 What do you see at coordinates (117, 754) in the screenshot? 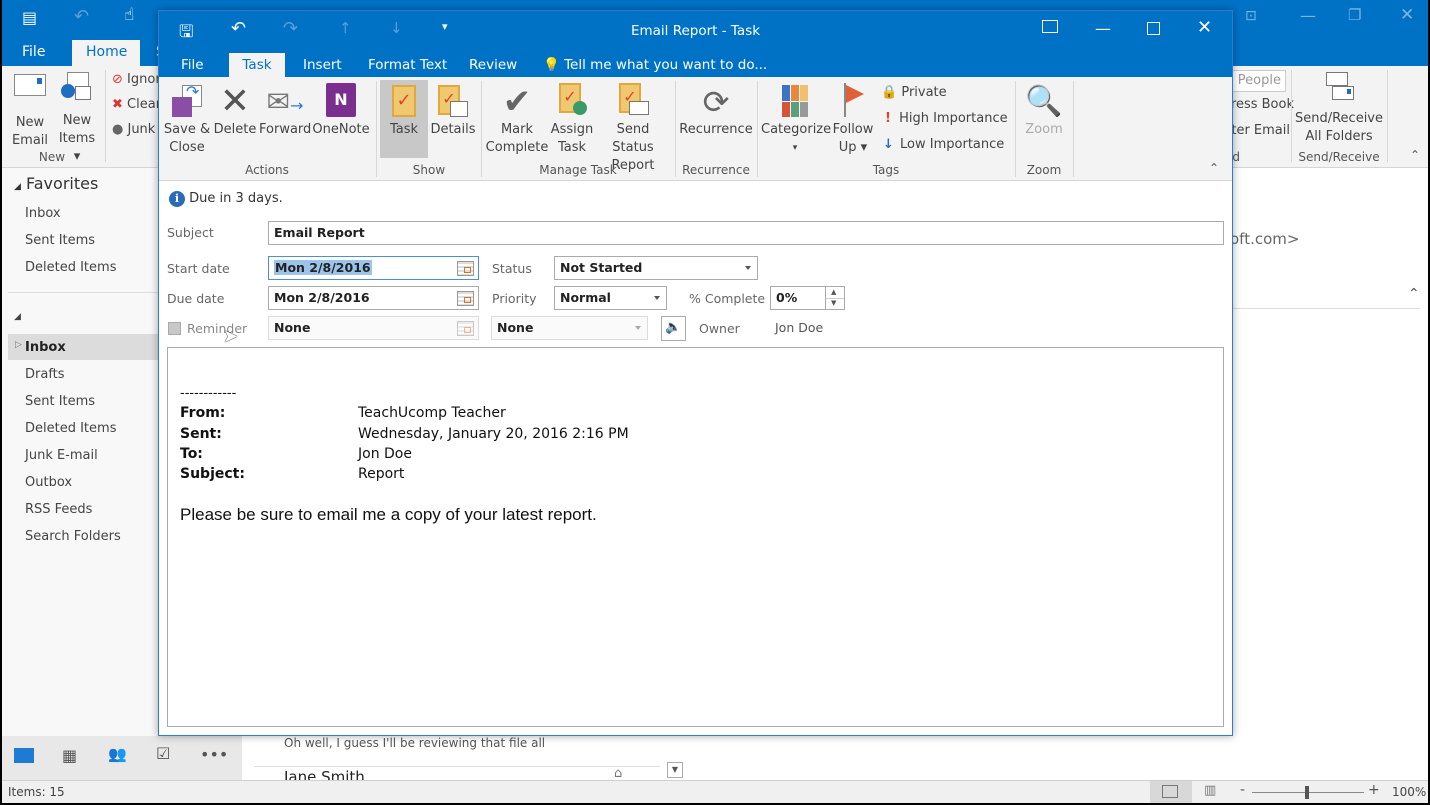
I see `people-icon: 👥` at bounding box center [117, 754].